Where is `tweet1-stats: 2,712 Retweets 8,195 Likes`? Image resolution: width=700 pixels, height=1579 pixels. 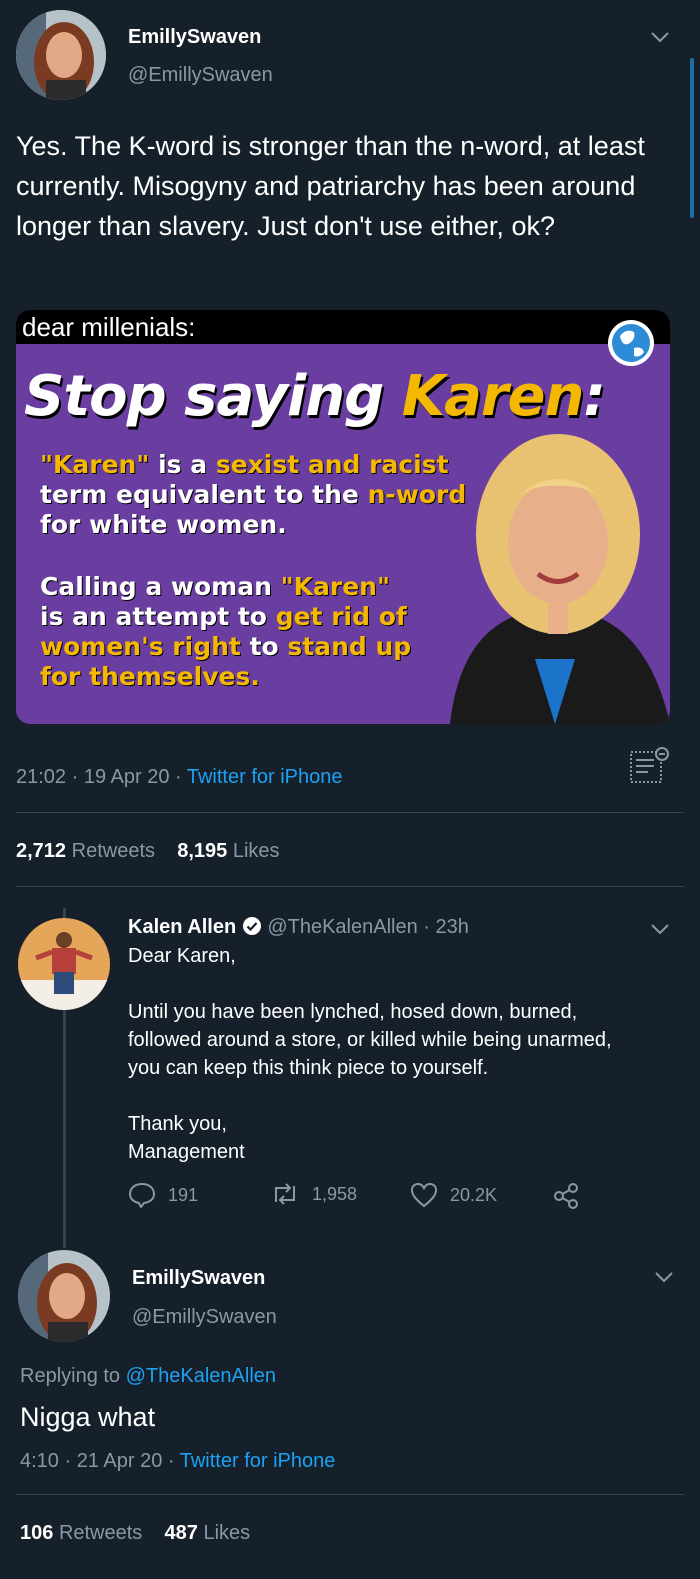
tweet1-stats: 2,712 Retweets 8,195 Likes is located at coordinates (148, 851).